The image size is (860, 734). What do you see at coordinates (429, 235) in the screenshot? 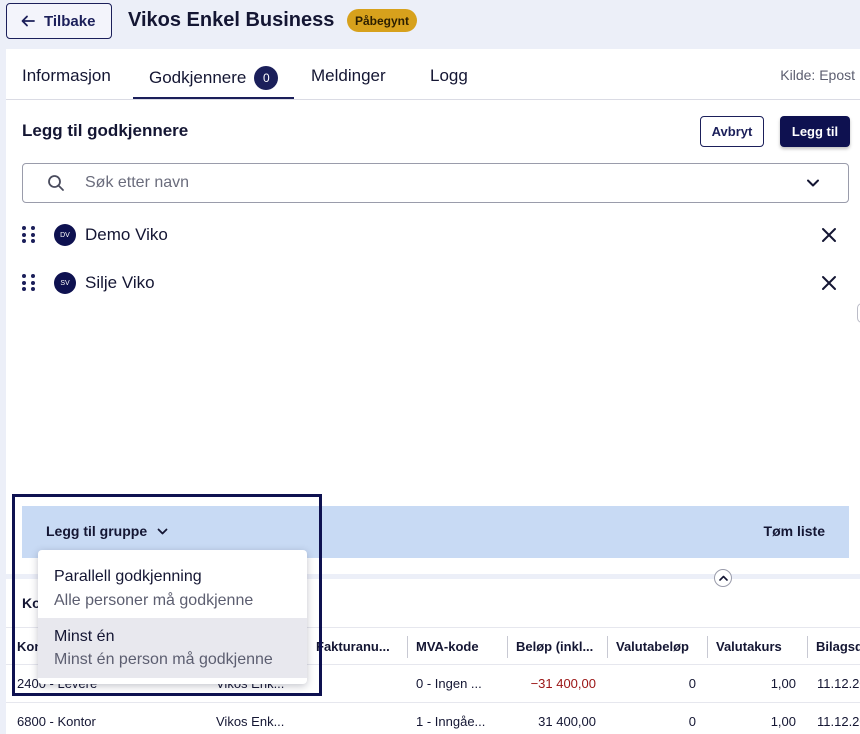
I see `approver-row: DV Demo Viko` at bounding box center [429, 235].